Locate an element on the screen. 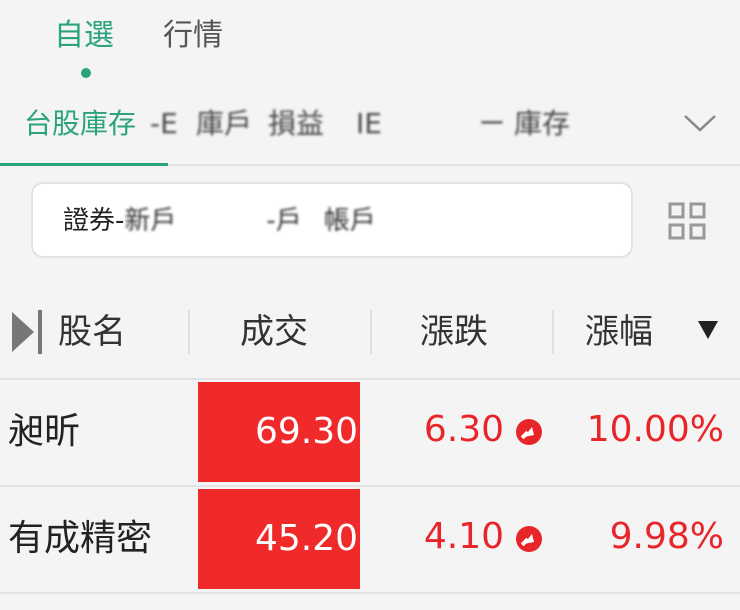 This screenshot has width=740, height=610. header-price: 成交 is located at coordinates (274, 332).